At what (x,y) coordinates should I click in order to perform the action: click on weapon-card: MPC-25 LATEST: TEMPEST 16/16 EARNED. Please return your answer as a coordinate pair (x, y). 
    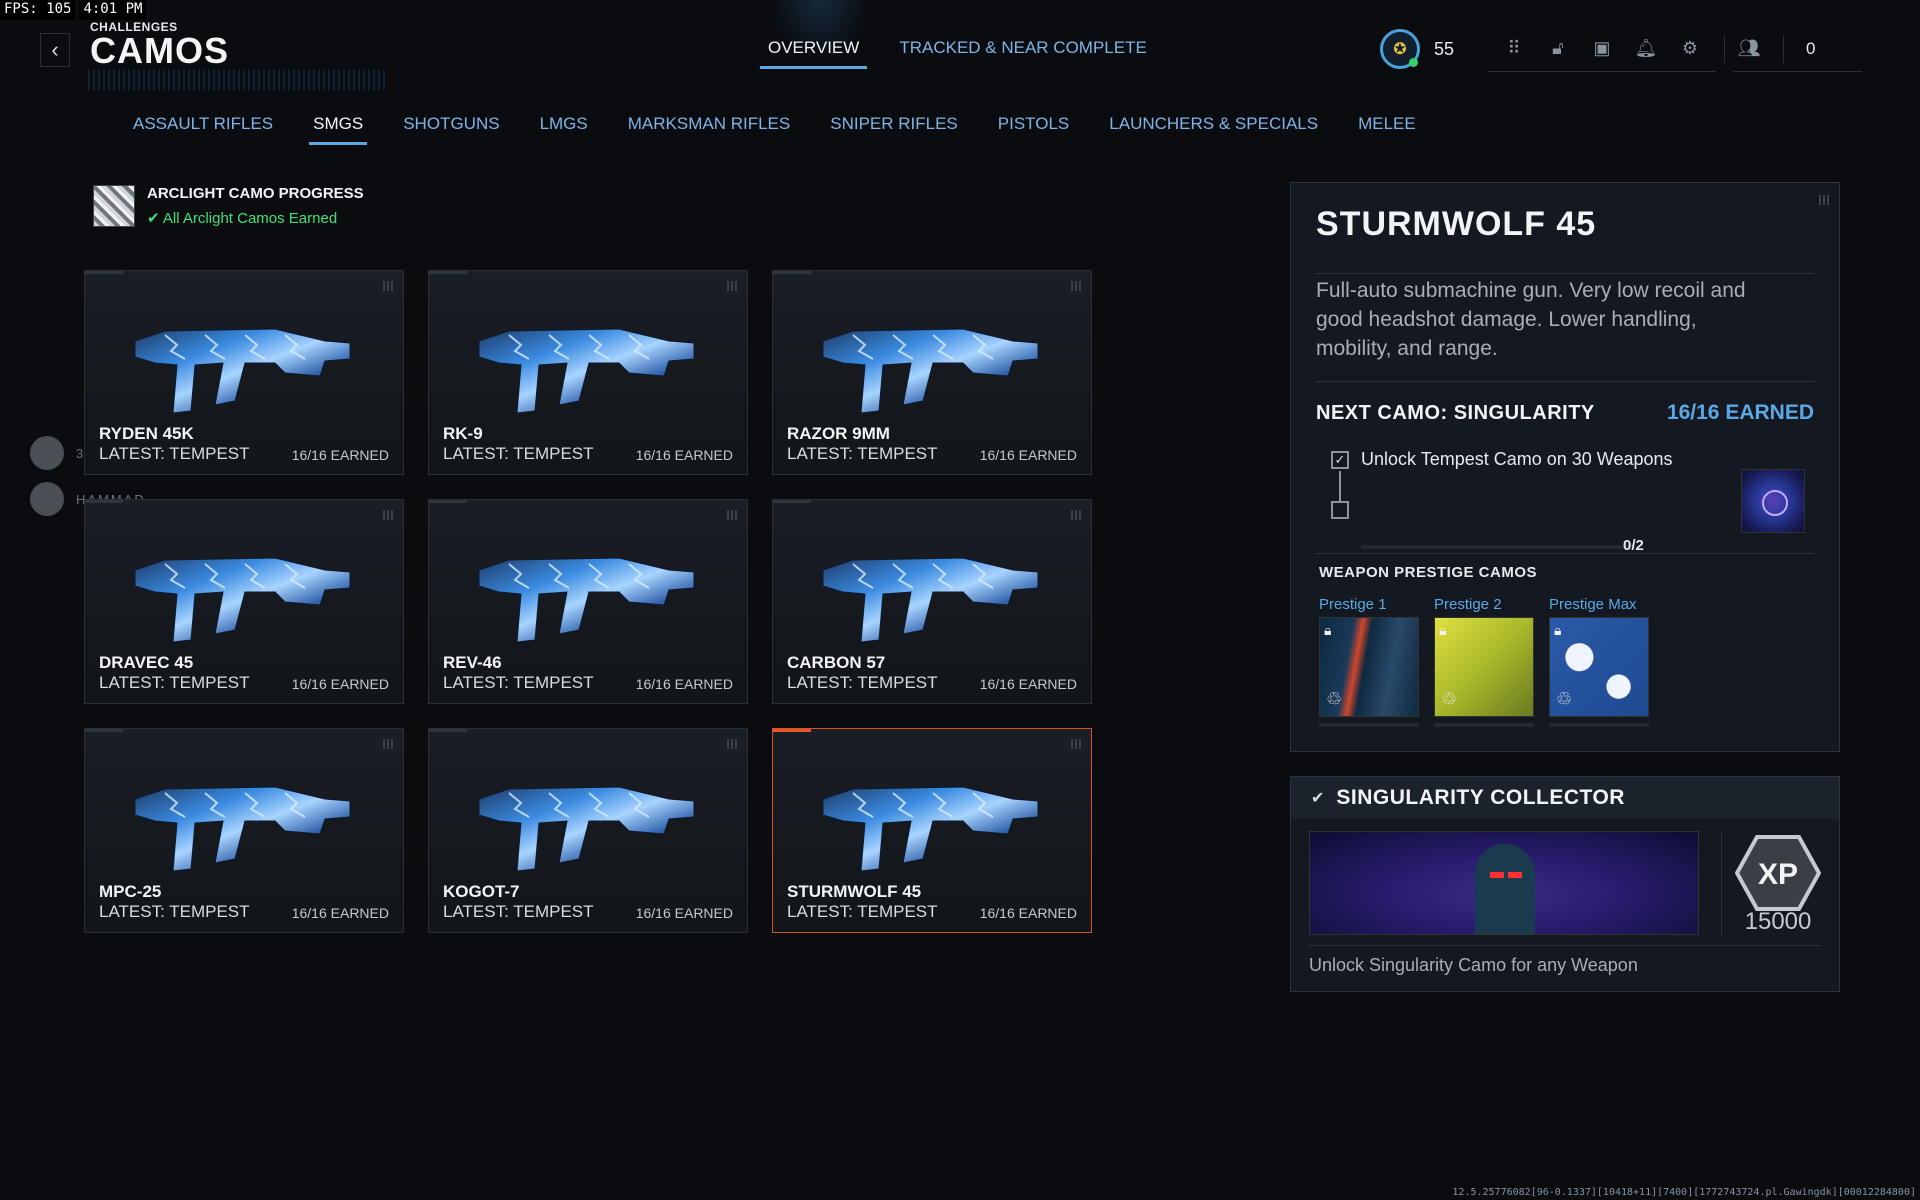
    Looking at the image, I should click on (244, 830).